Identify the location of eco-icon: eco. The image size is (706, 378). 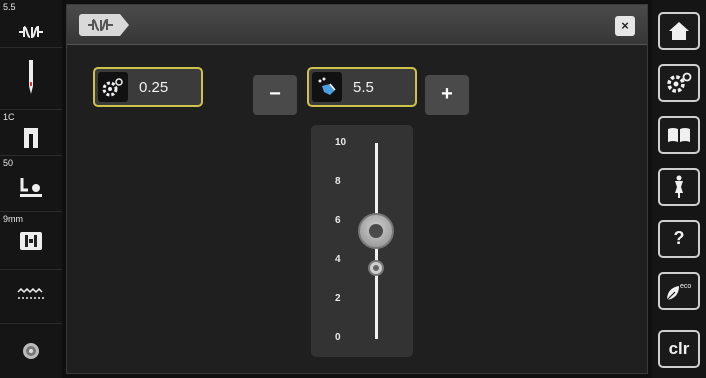
(678, 292).